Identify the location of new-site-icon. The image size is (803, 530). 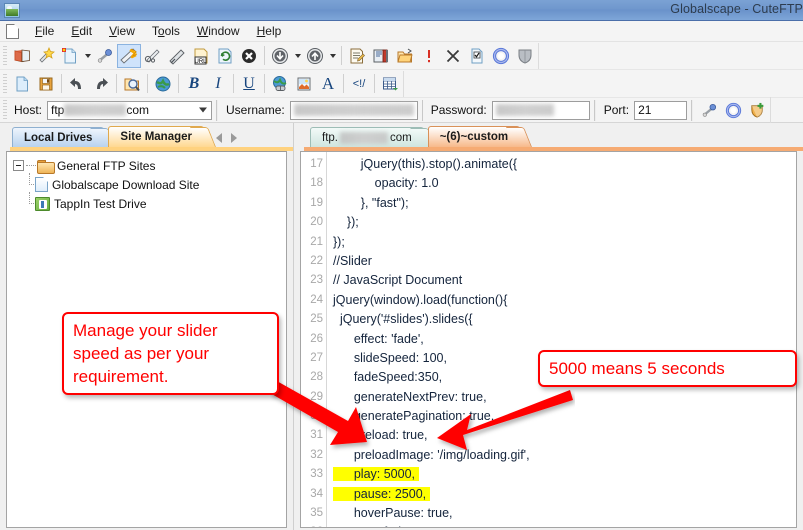
(70, 56).